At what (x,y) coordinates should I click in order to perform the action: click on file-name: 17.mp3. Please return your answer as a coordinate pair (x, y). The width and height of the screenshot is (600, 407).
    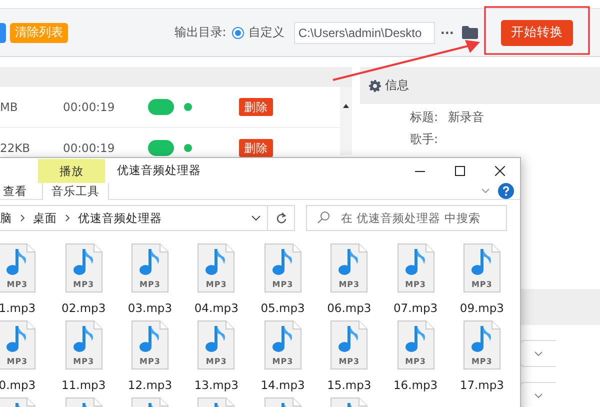
    Looking at the image, I should click on (482, 385).